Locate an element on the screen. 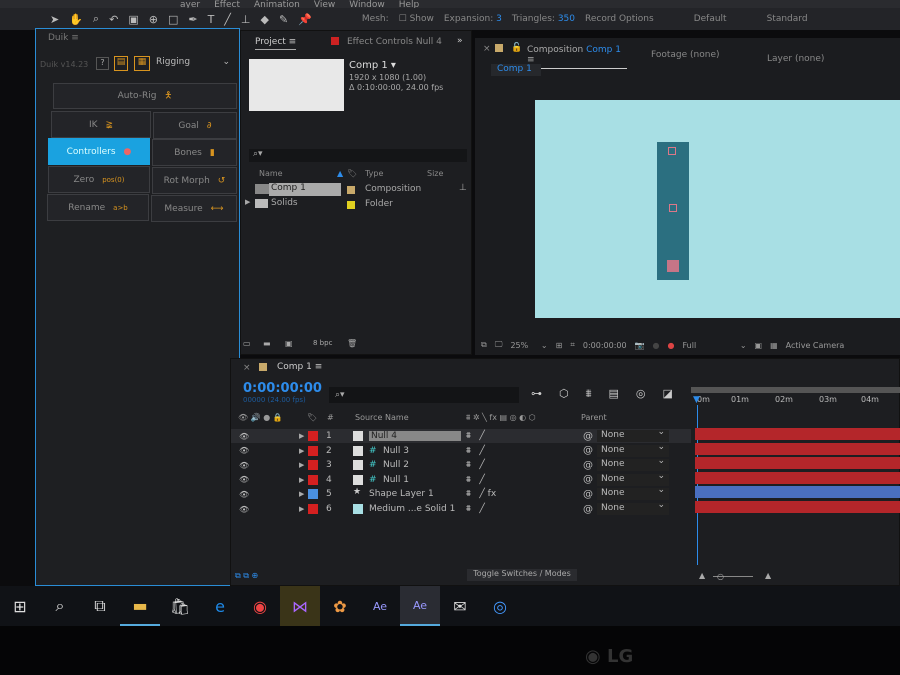 This screenshot has height=675, width=900. rename-button: Rename a>b is located at coordinates (98, 207).